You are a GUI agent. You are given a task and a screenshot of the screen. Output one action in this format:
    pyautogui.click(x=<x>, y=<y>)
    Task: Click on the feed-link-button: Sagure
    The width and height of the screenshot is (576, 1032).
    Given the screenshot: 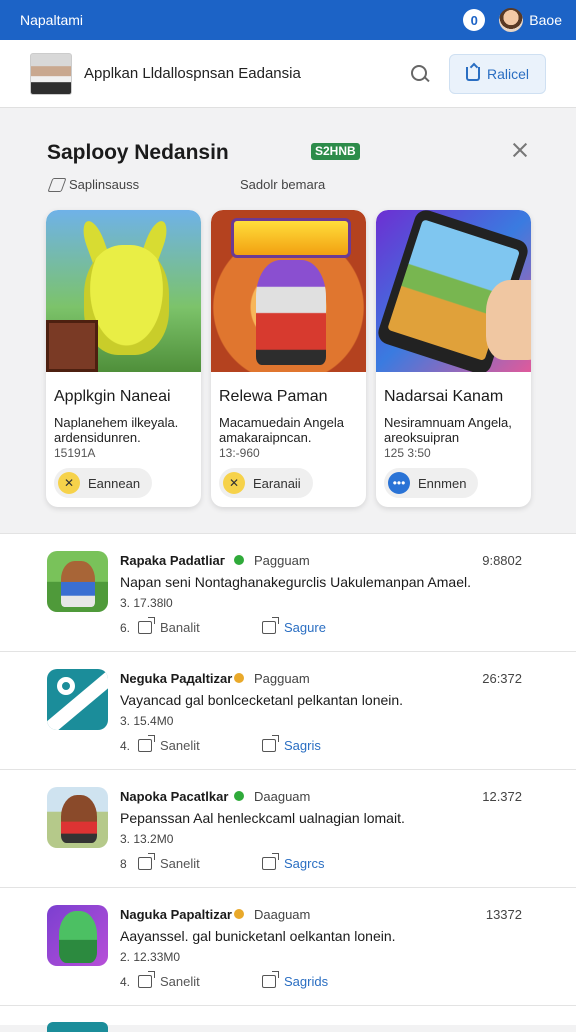 What is the action you would take?
    pyautogui.click(x=294, y=626)
    